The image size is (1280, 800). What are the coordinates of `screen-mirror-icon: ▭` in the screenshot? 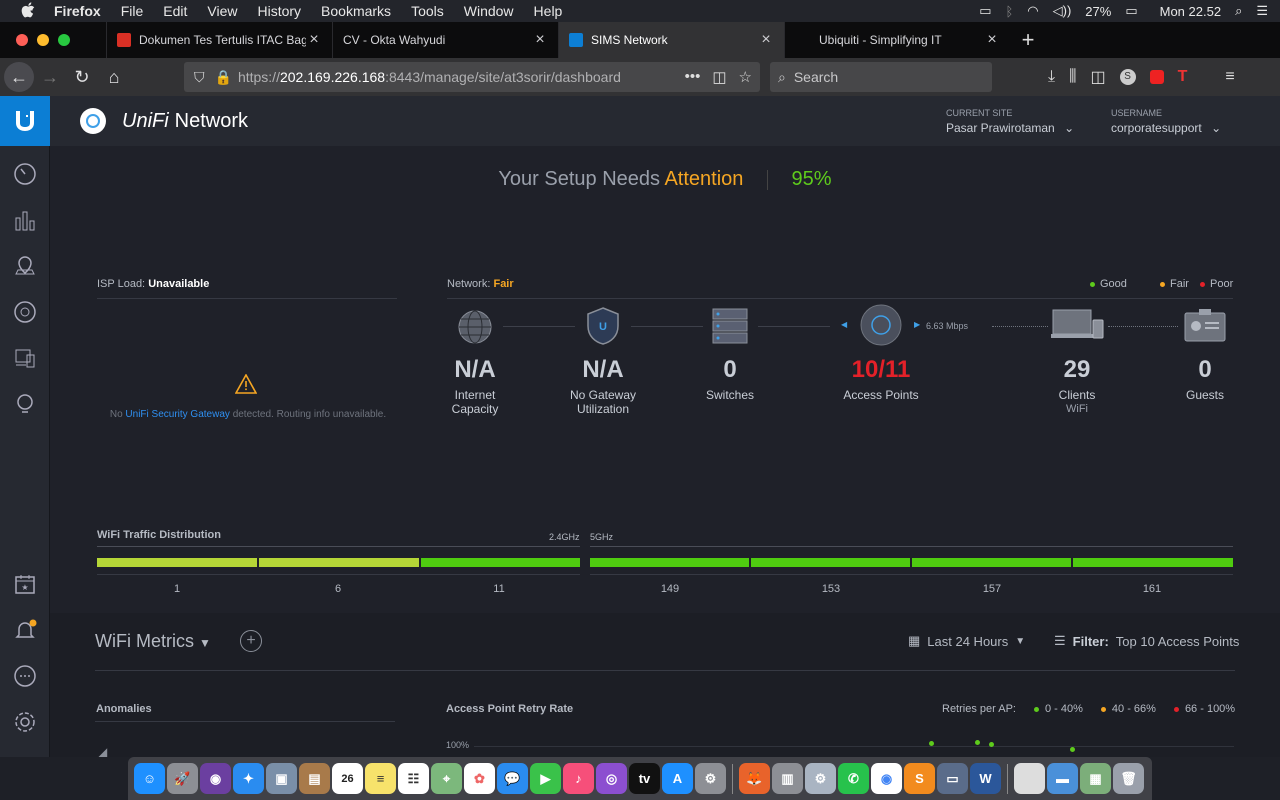 It's located at (985, 11).